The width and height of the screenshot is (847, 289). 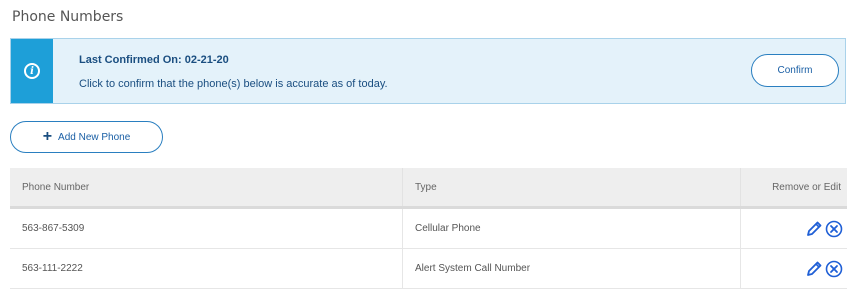 I want to click on table-header-row: Phone Number Type Remove or Edit, so click(x=428, y=188).